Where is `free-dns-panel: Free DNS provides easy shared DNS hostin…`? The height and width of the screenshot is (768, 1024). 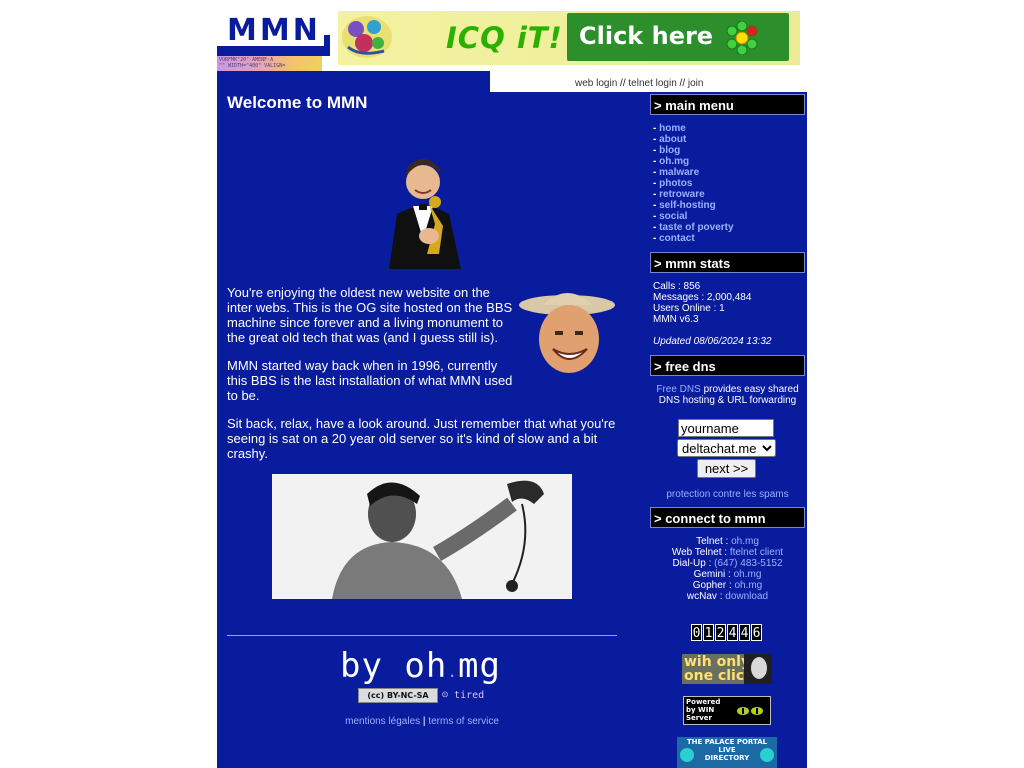
free-dns-panel: Free DNS provides easy shared DNS hostin… is located at coordinates (727, 443).